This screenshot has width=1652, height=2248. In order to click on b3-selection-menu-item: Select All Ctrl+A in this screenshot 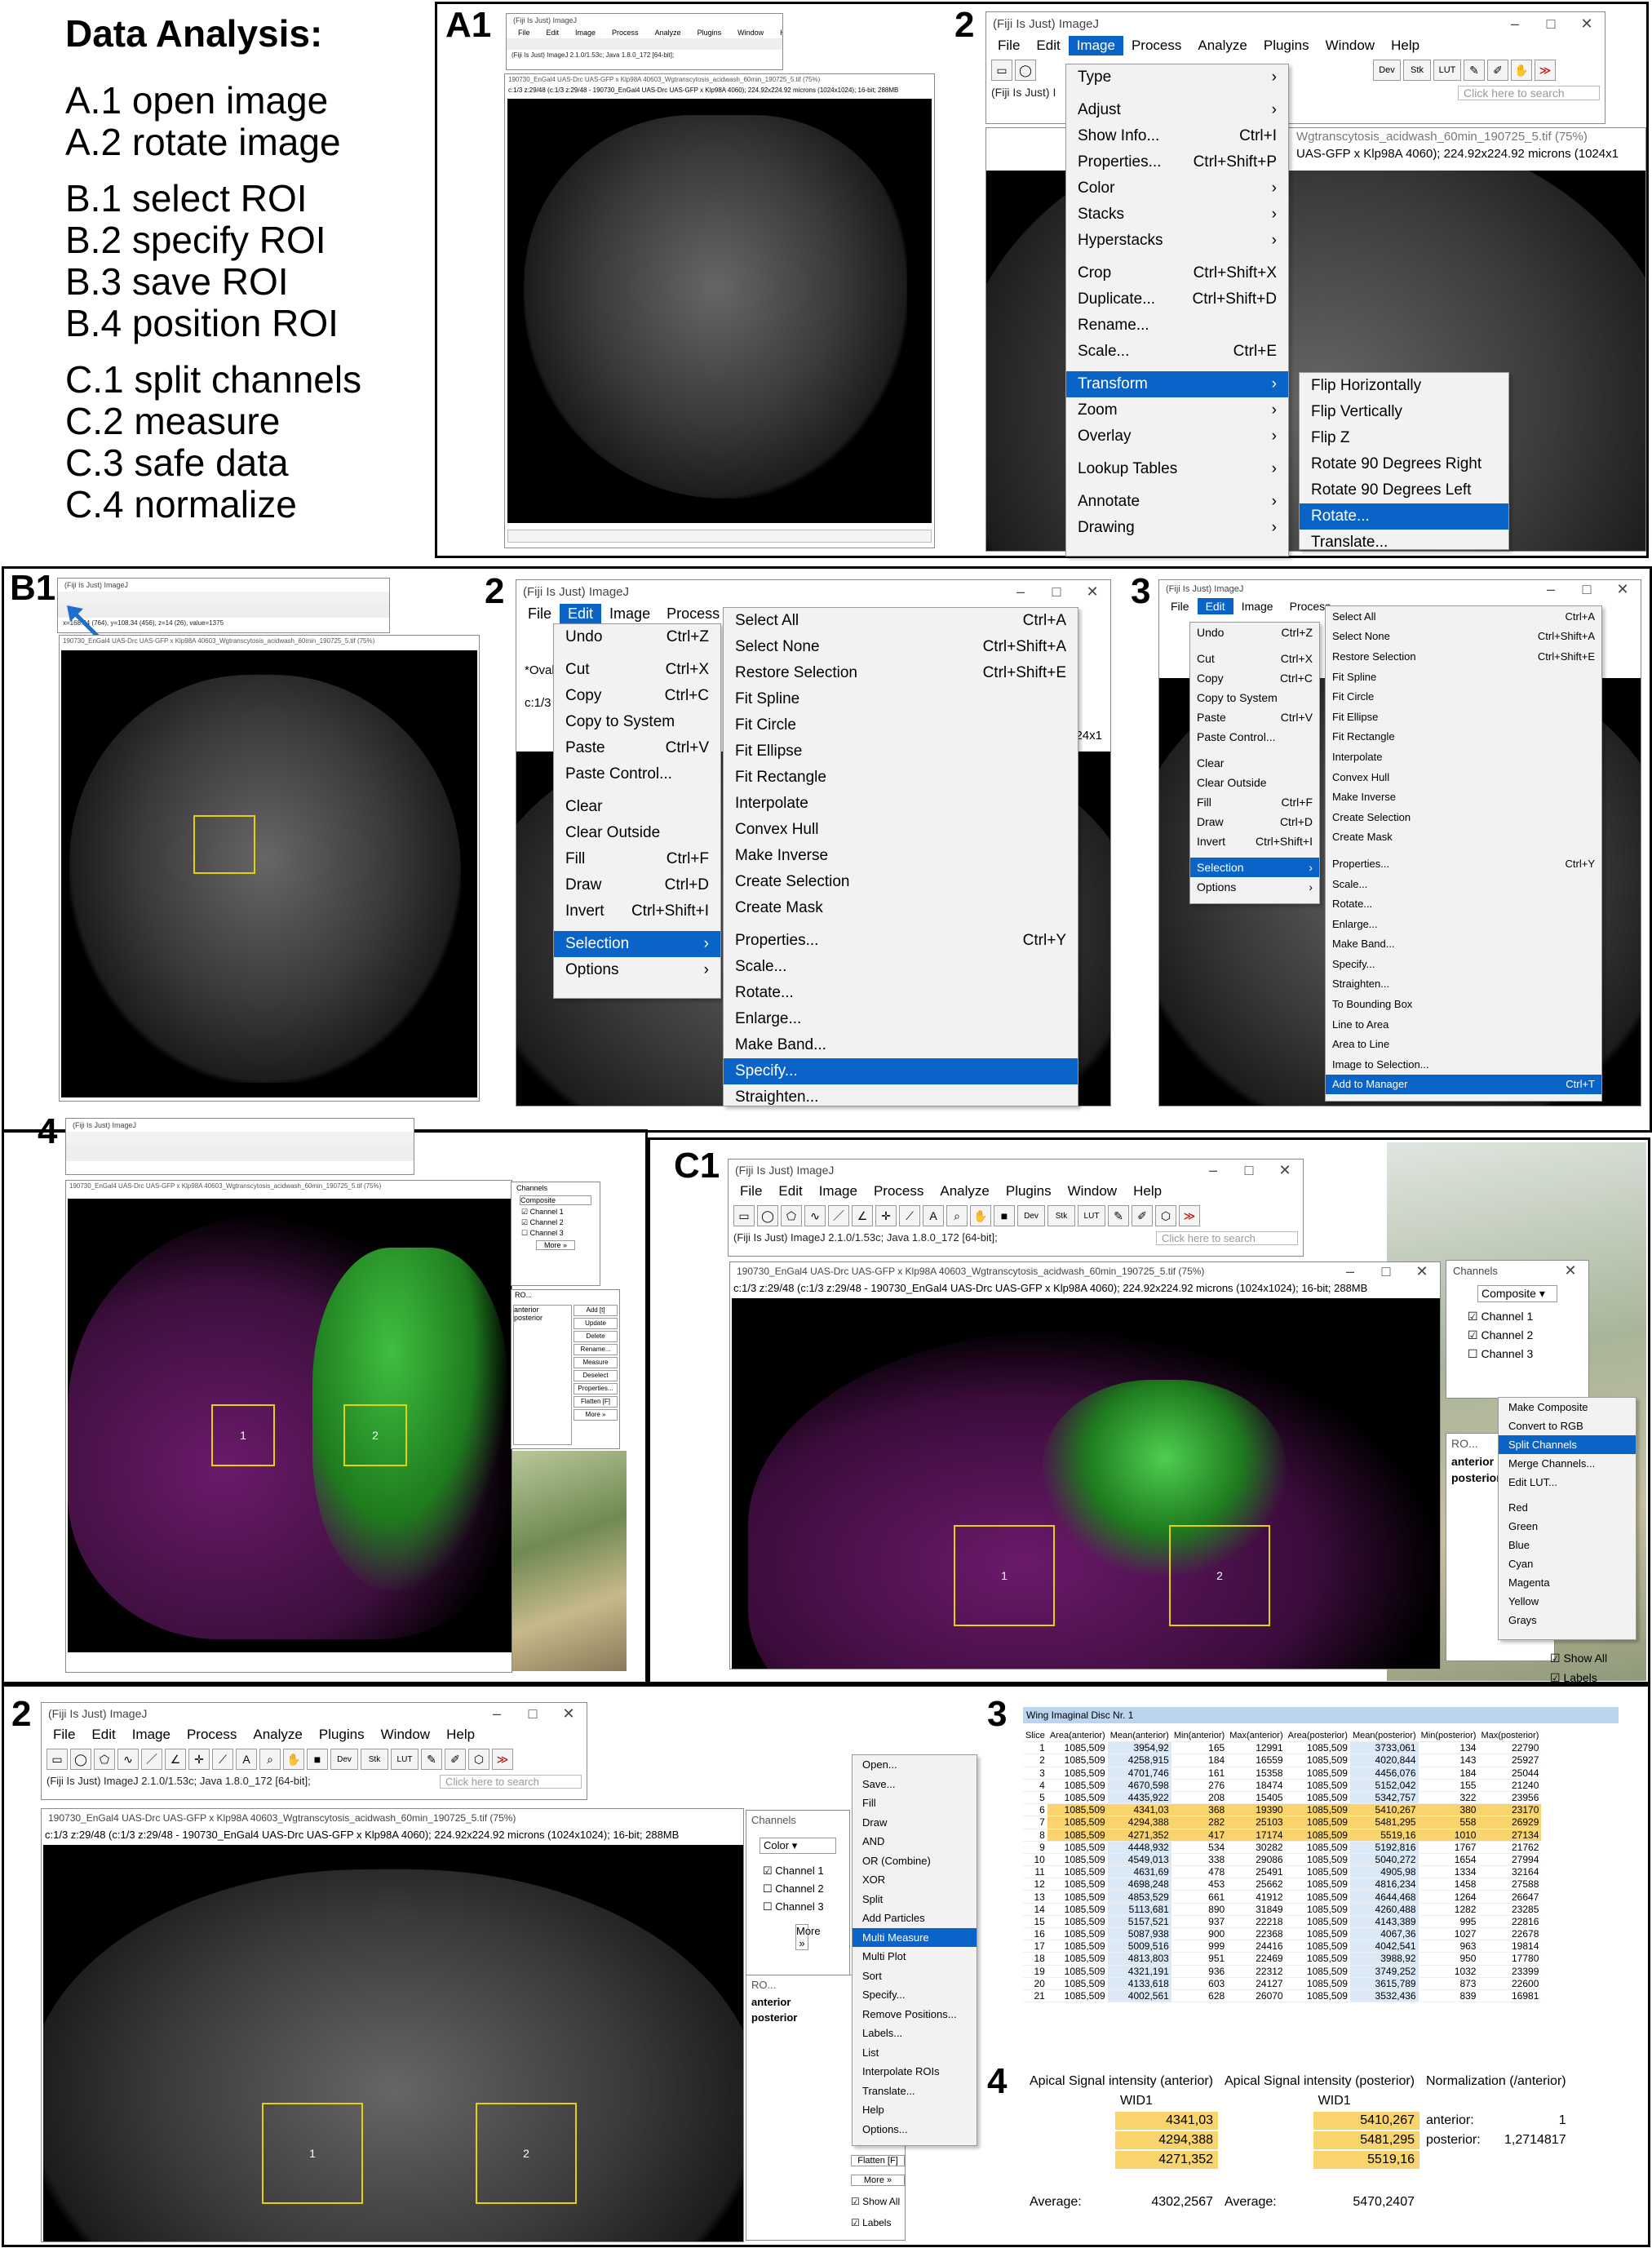, I will do `click(1463, 616)`.